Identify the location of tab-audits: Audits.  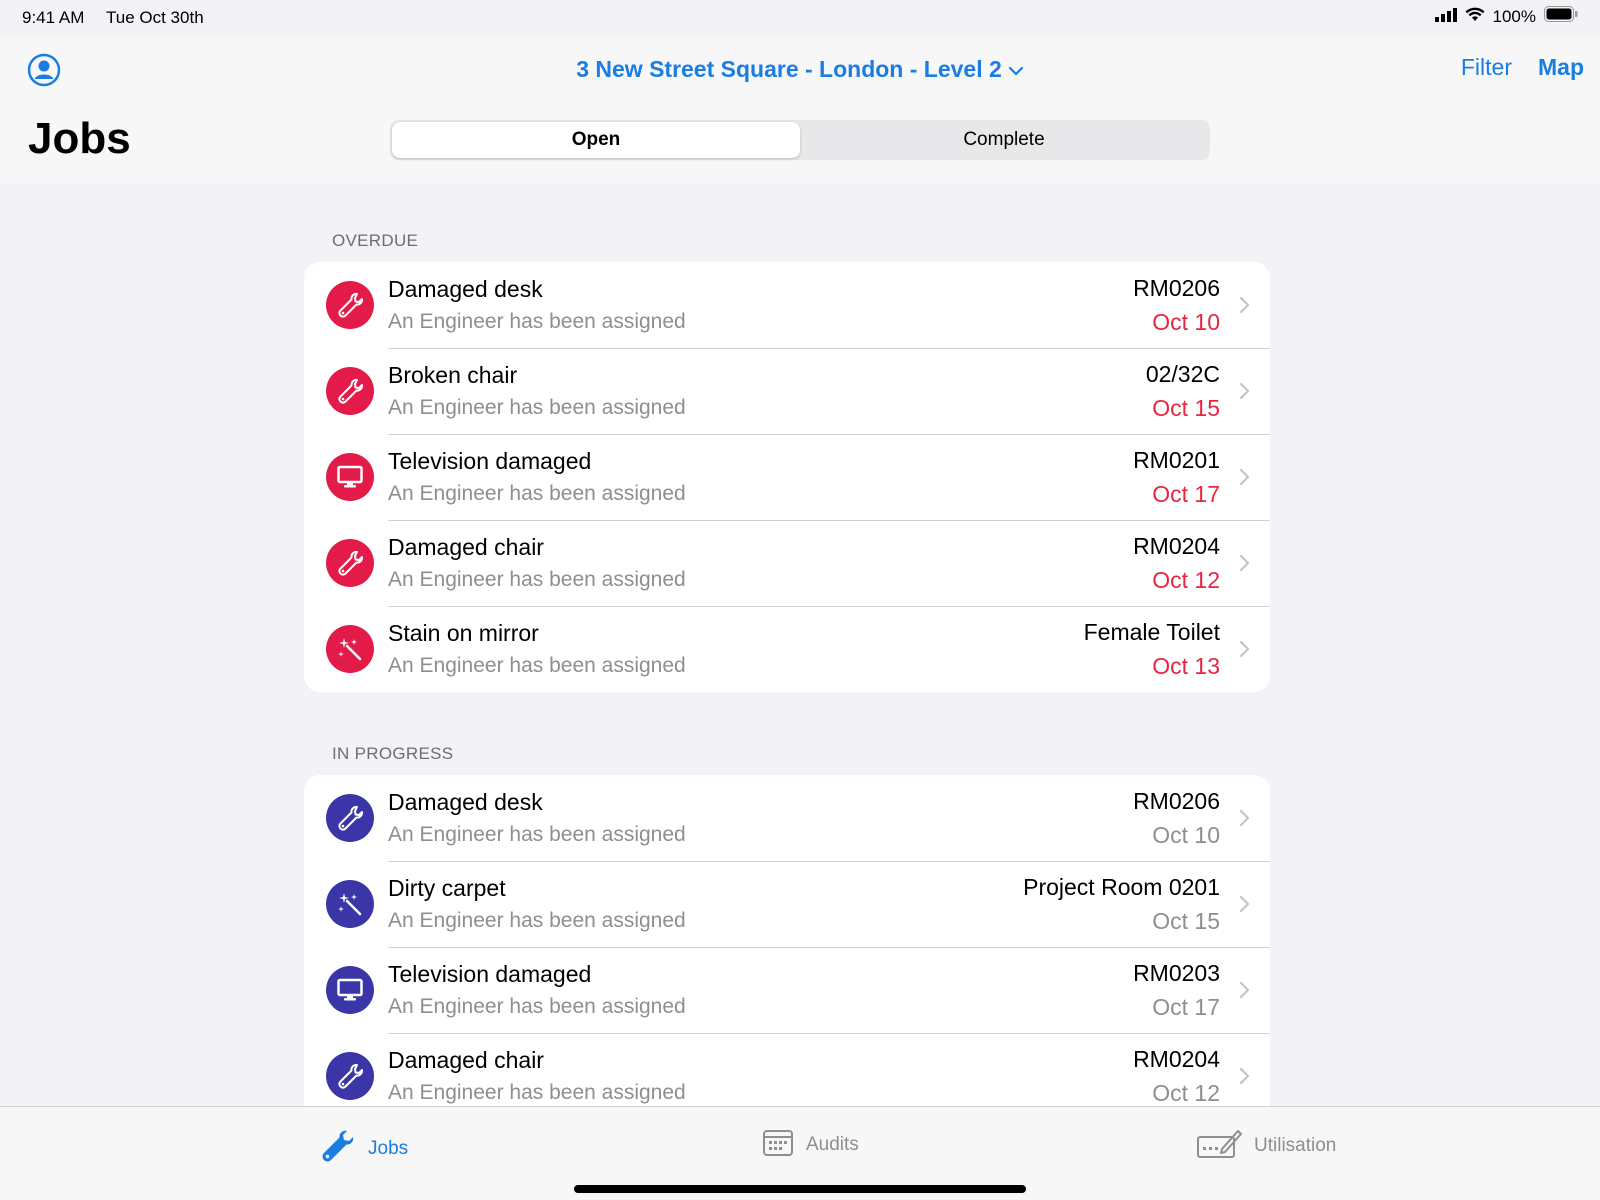
(810, 1145).